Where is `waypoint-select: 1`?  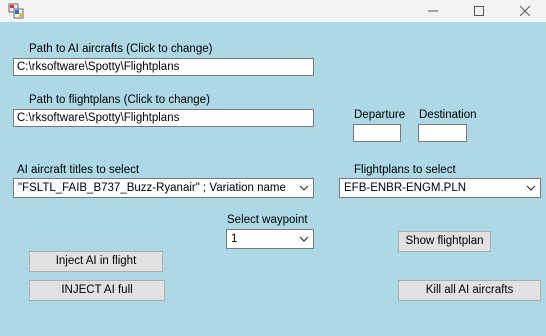 waypoint-select: 1 is located at coordinates (270, 239).